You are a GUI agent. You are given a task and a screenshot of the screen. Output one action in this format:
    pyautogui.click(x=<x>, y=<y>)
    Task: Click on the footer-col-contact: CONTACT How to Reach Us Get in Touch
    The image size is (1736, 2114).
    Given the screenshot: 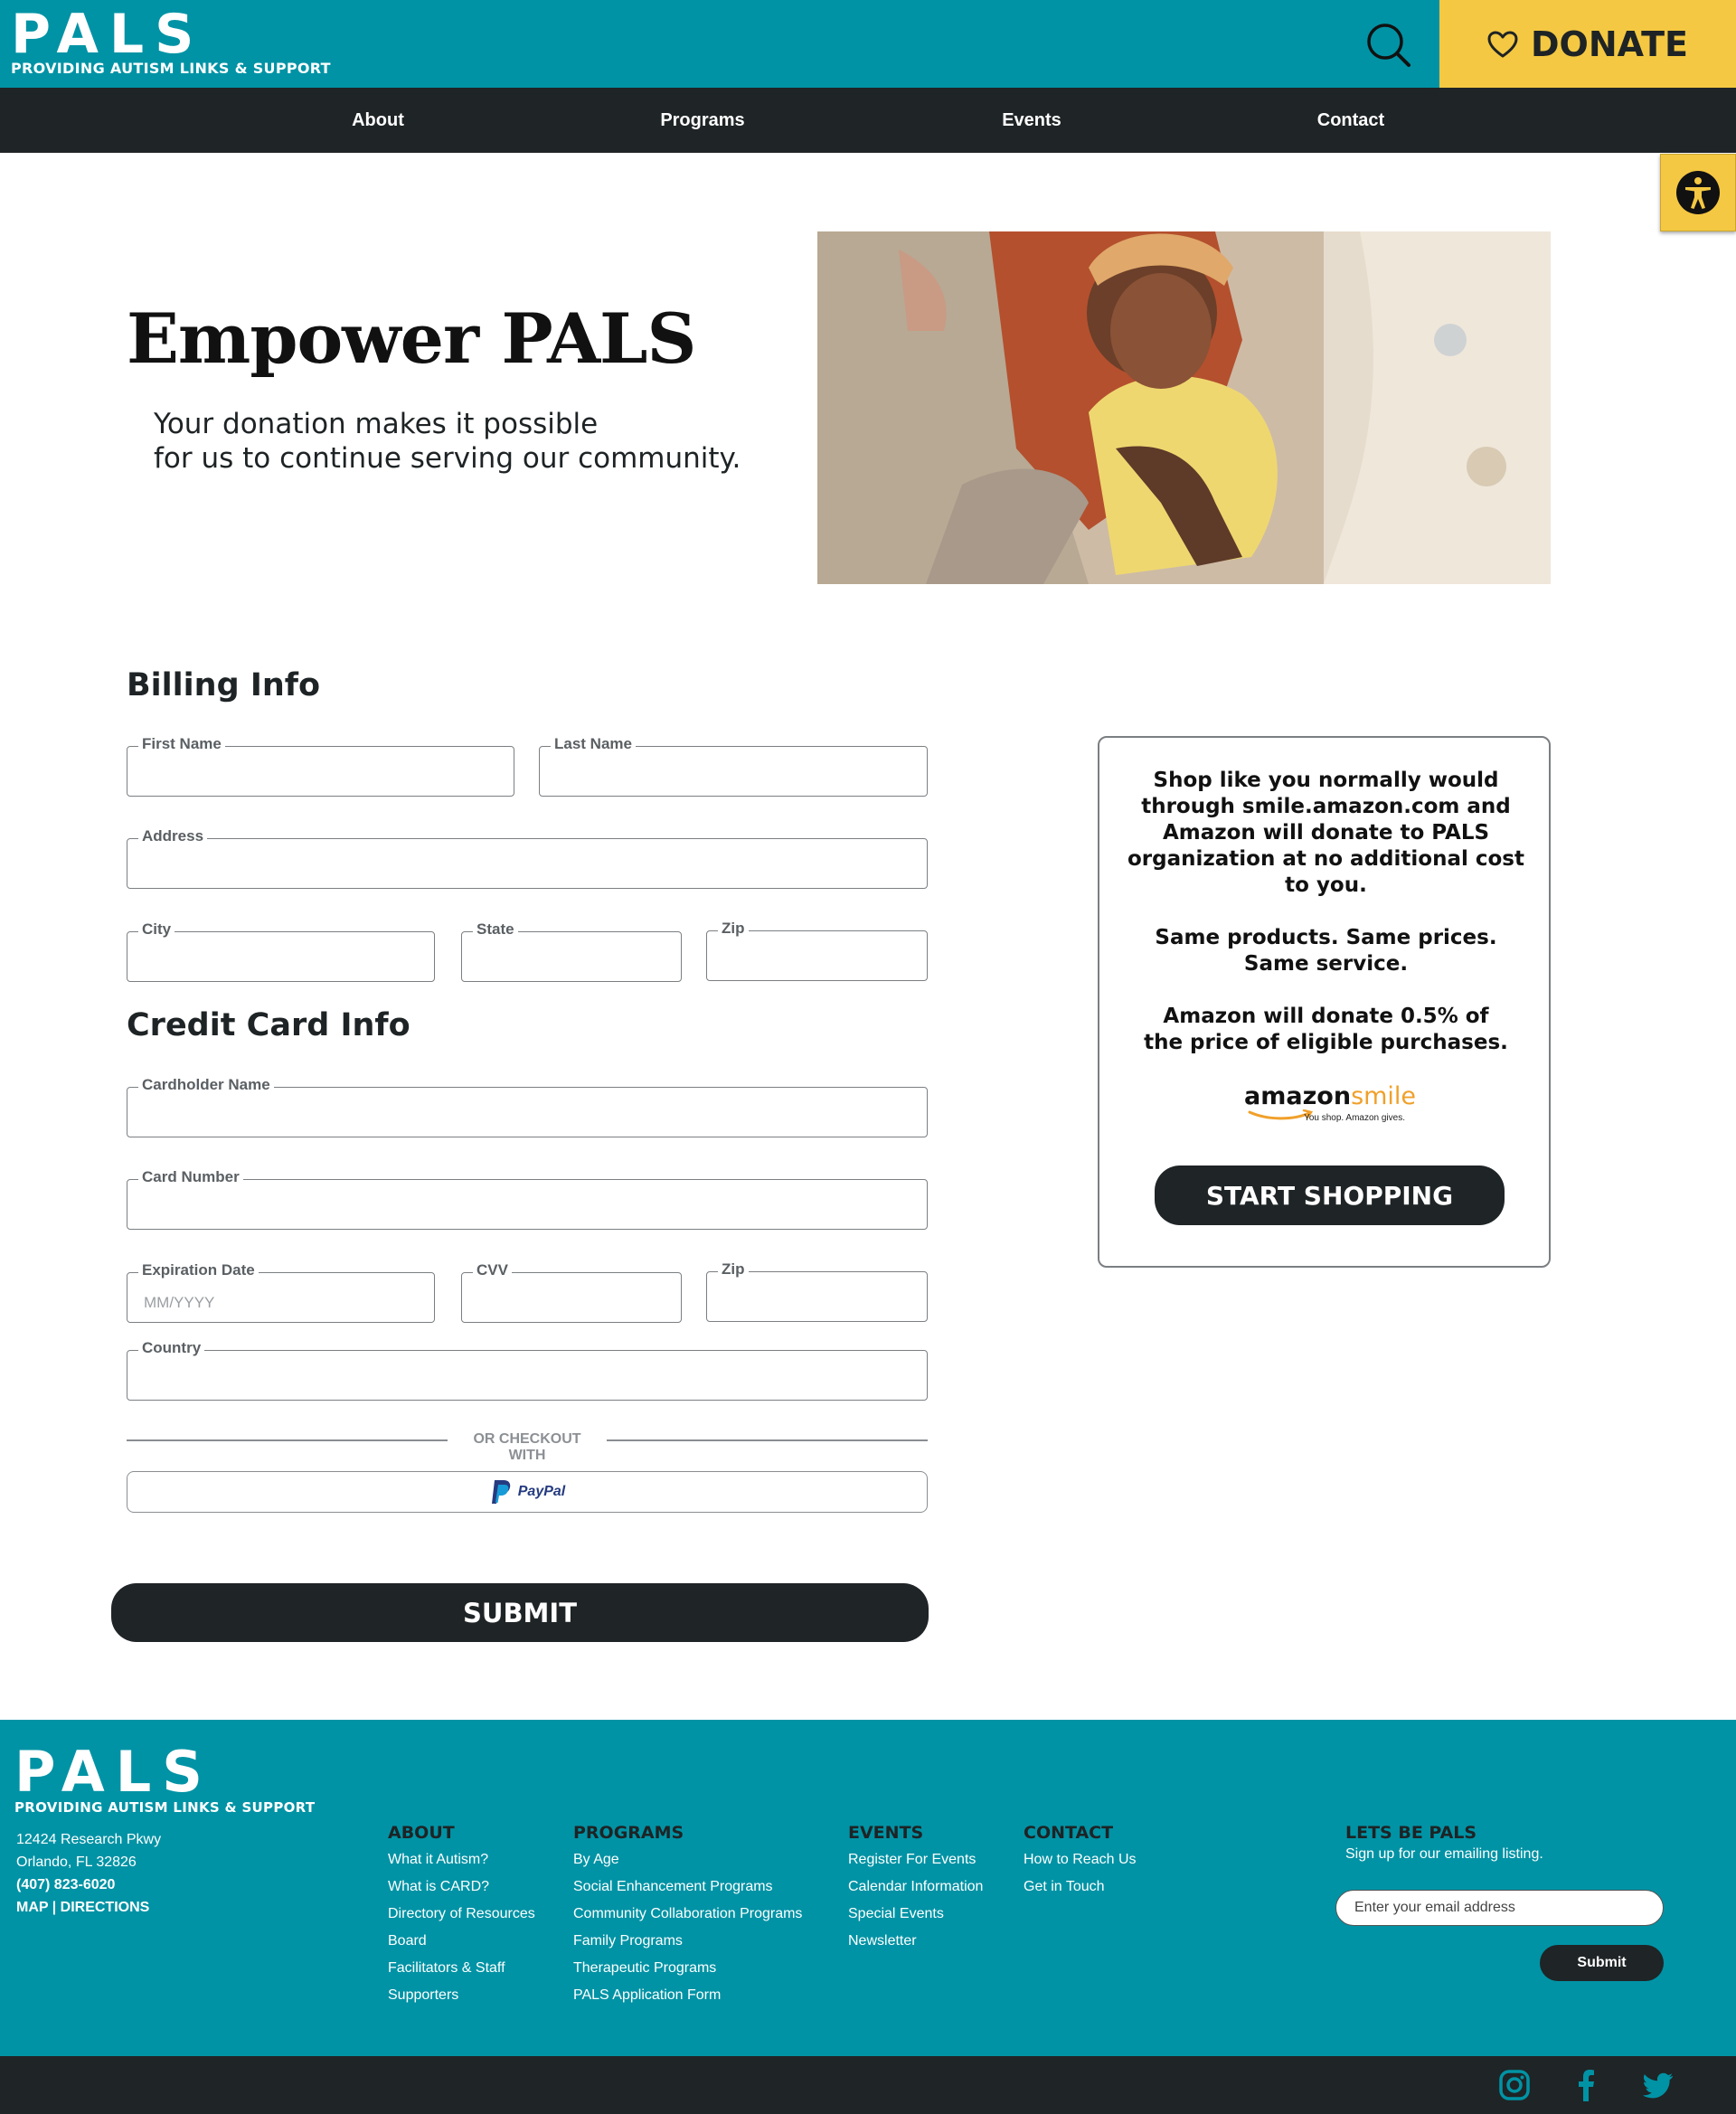 What is the action you would take?
    pyautogui.click(x=1081, y=1862)
    